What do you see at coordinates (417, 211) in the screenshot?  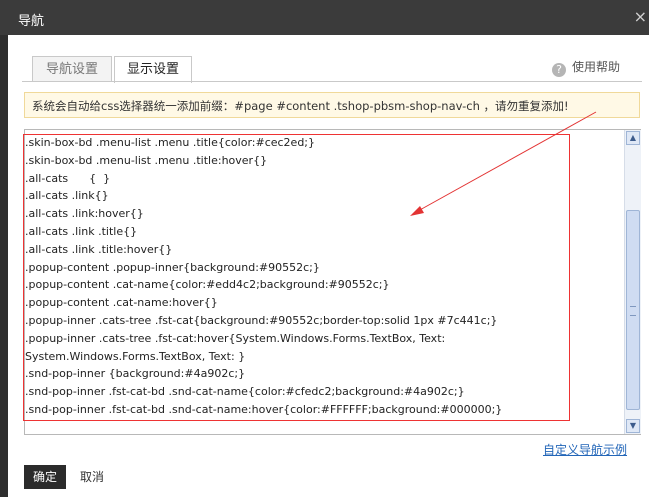 I see `annotation-arrowhead` at bounding box center [417, 211].